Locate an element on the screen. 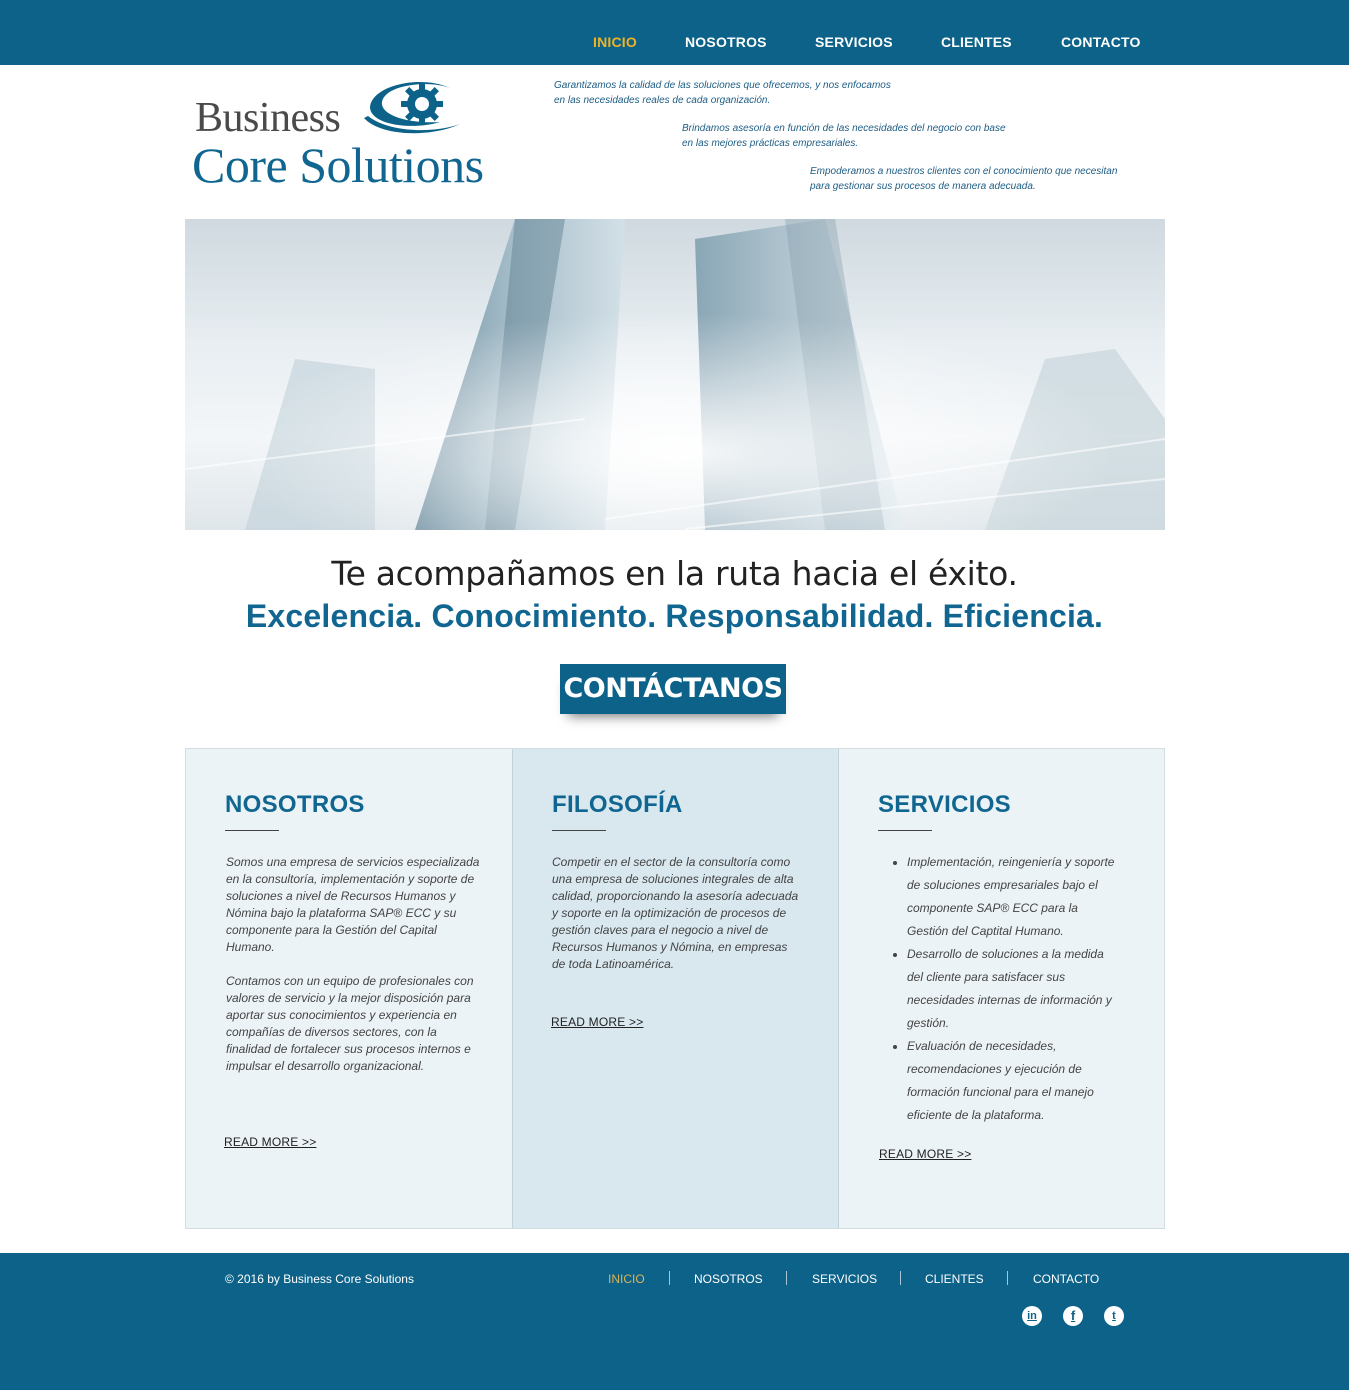  footer-nav-servicios: SERVICIOS is located at coordinates (844, 1279).